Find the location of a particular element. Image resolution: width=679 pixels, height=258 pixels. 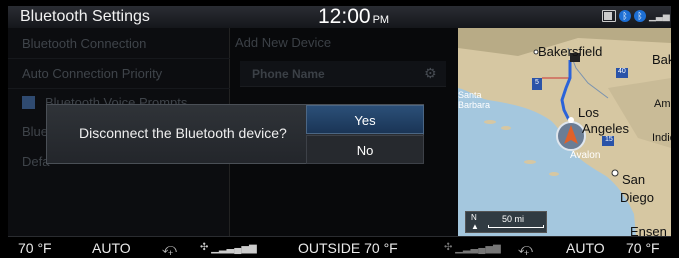

north-label: N is located at coordinates (474, 217).